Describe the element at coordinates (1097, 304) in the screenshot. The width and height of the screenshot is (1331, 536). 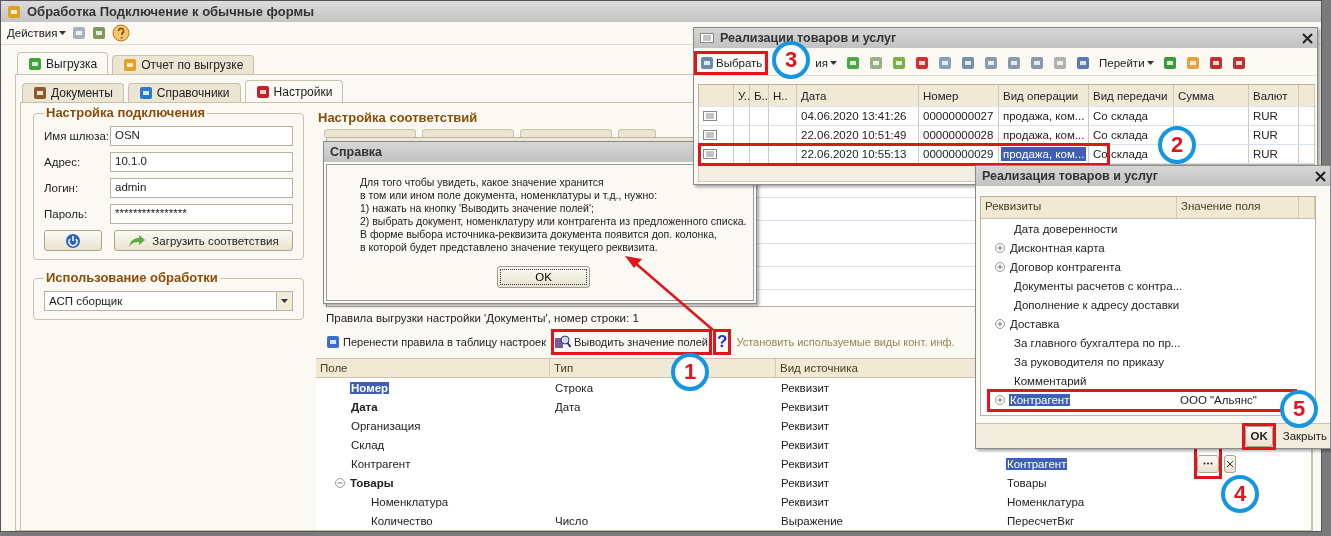
I see `table-cell: Дополнение к адресу доставки` at that location.